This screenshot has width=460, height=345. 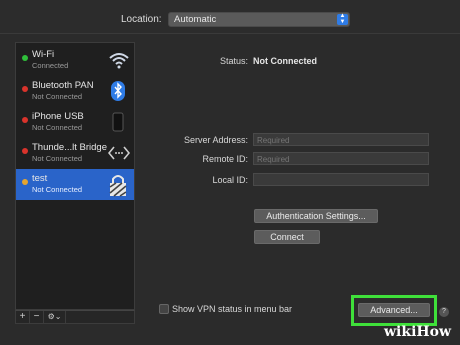 I want to click on service-item-thunderbolt-bridge: Thunde...lt Bridge Not Connected, so click(x=75, y=153).